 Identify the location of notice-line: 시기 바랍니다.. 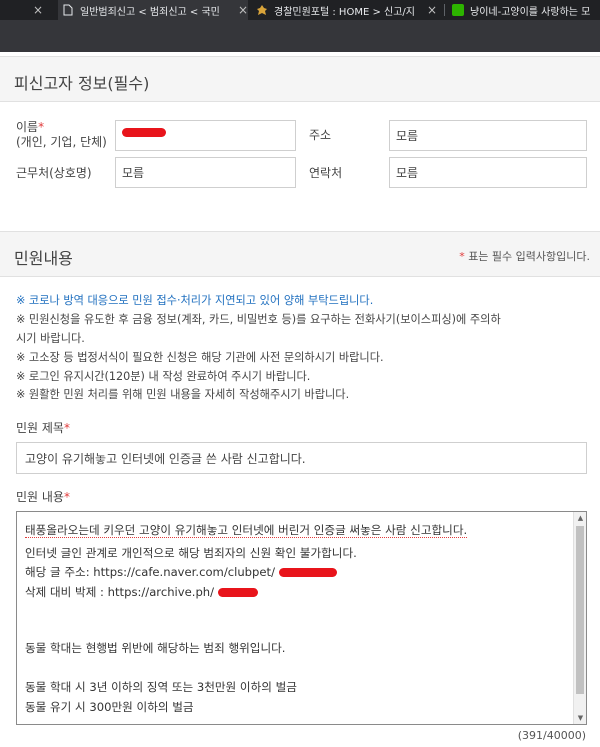
(50, 338).